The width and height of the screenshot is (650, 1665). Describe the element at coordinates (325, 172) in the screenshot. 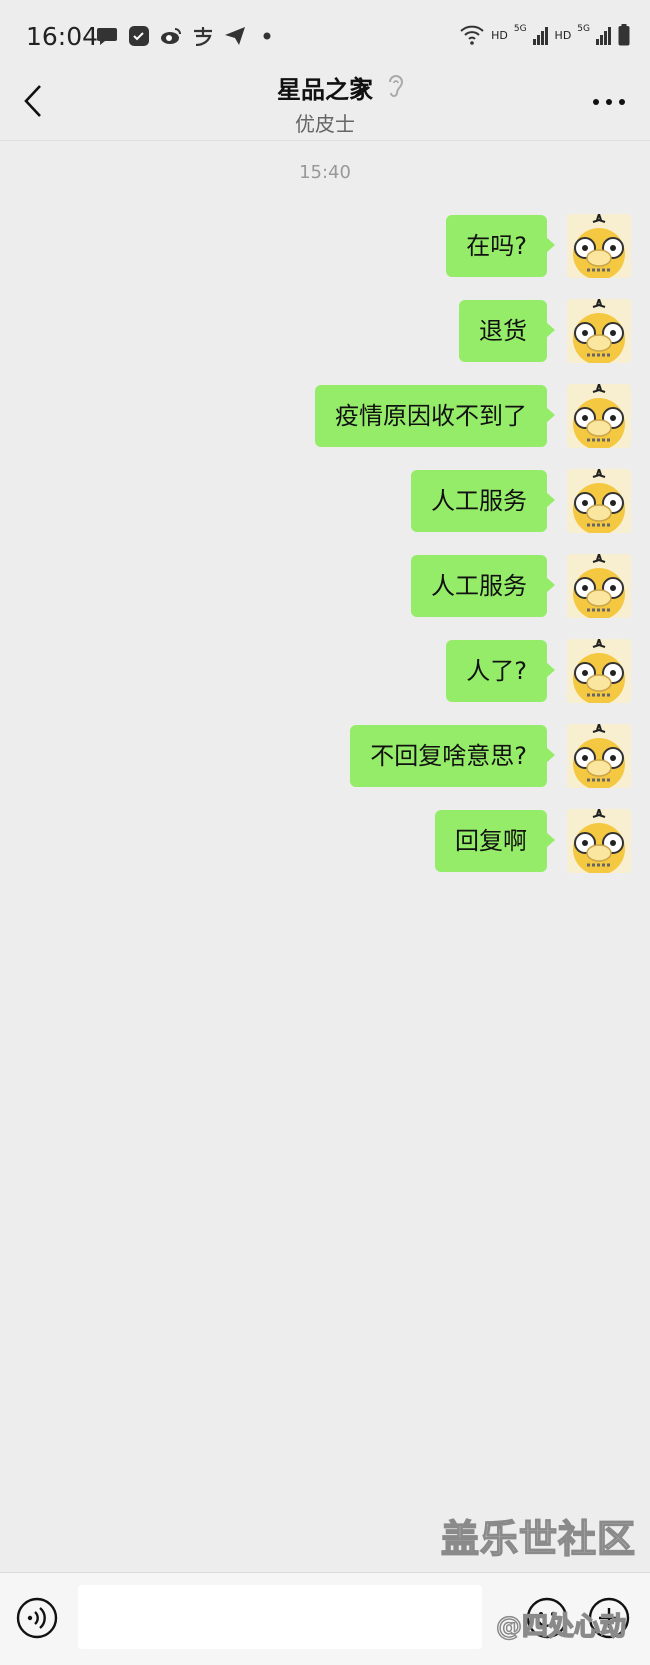

I see `message-timestamp: 15:40` at that location.